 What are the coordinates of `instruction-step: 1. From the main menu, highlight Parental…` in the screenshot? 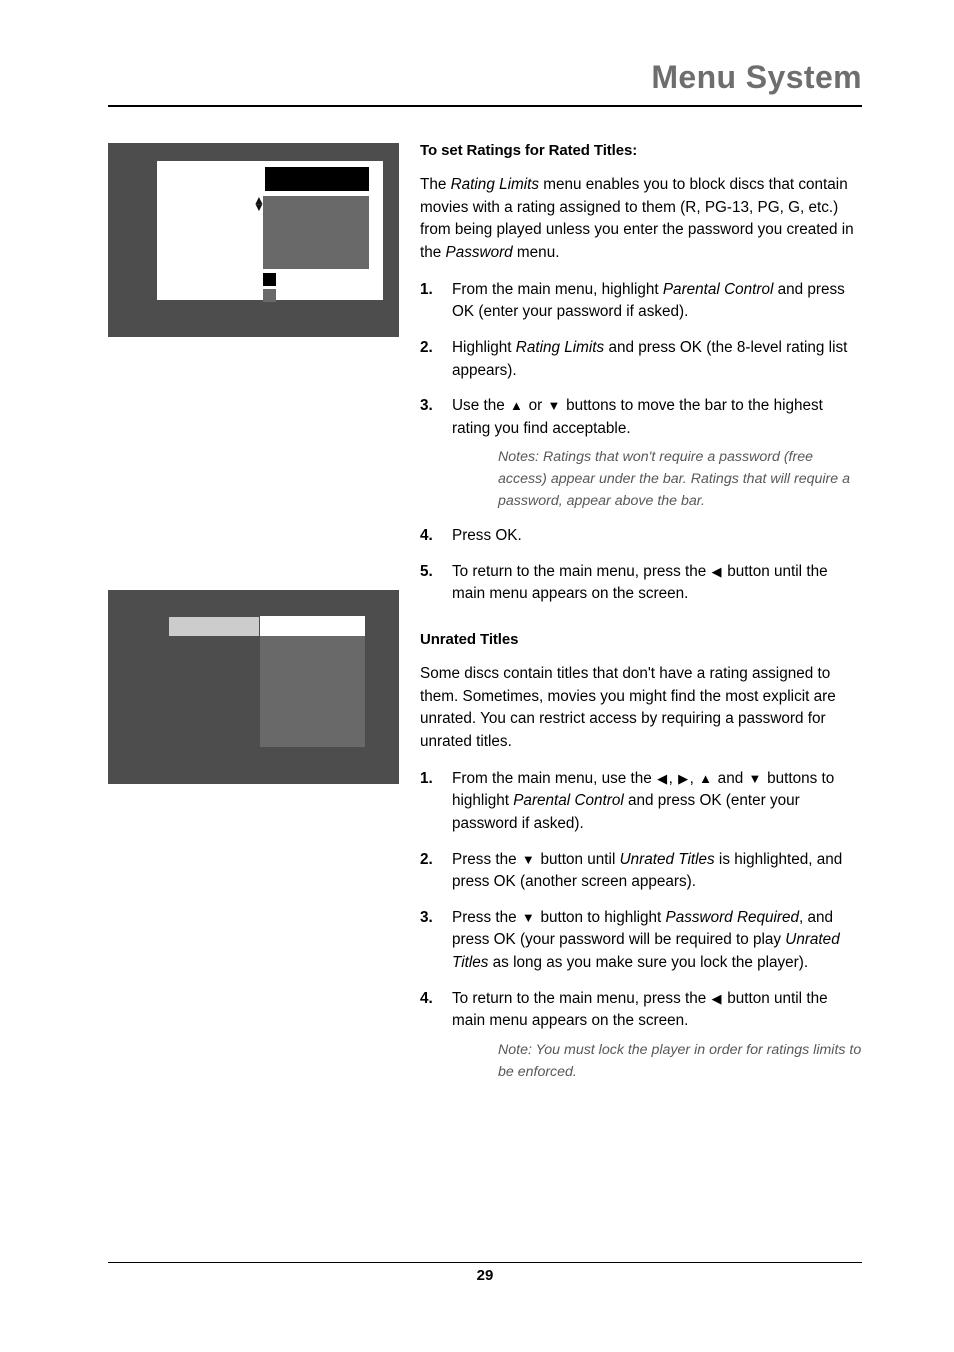 It's located at (642, 301).